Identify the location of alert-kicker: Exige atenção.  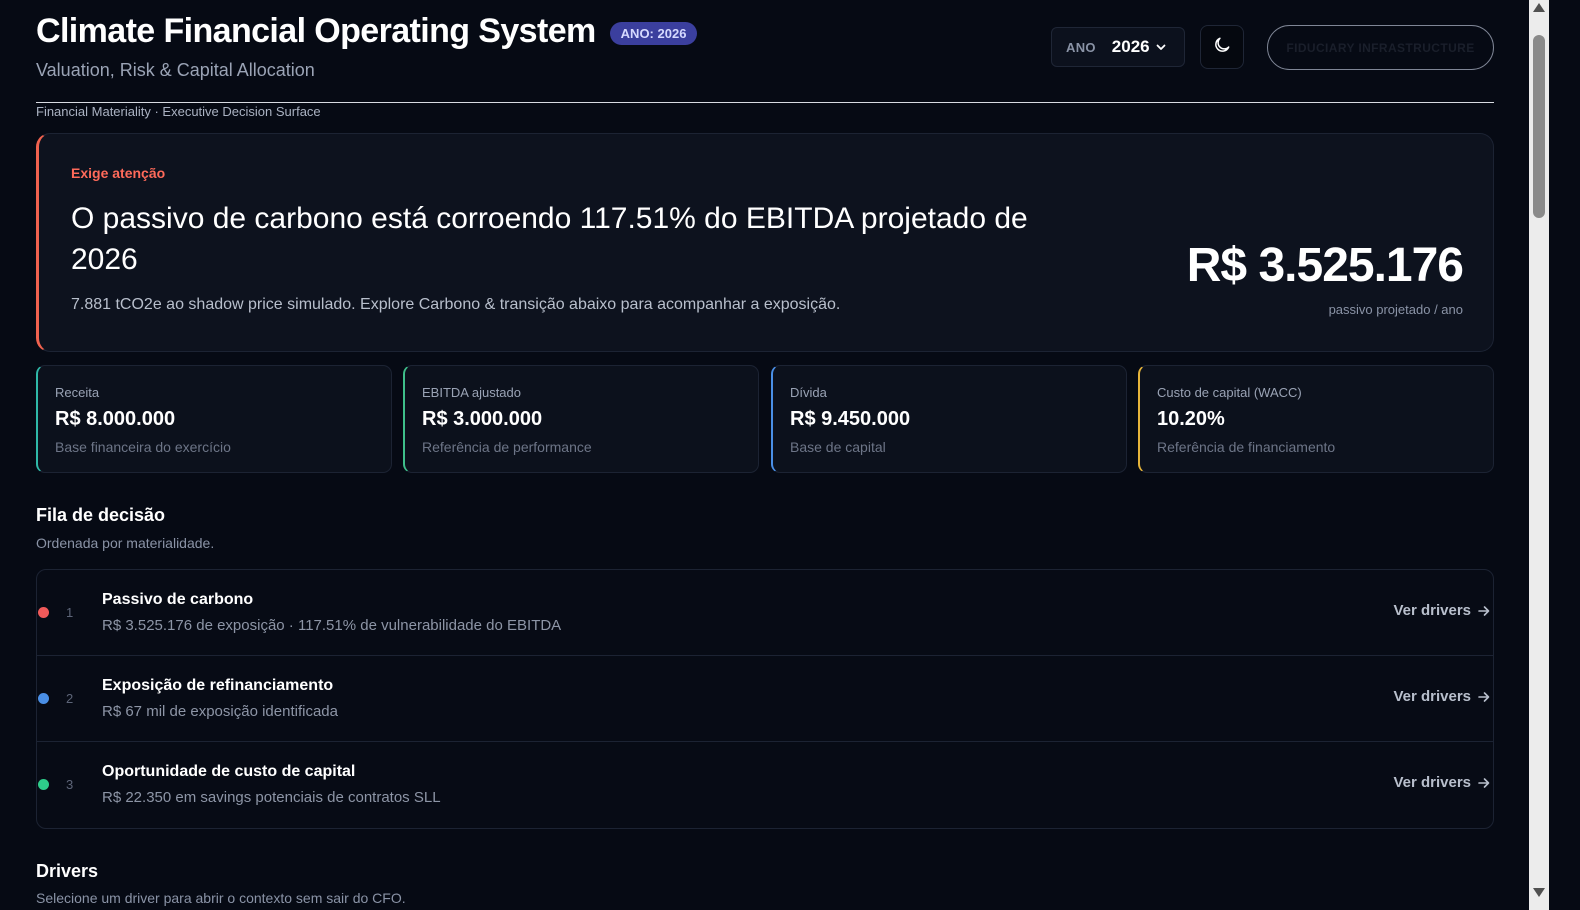
(118, 173).